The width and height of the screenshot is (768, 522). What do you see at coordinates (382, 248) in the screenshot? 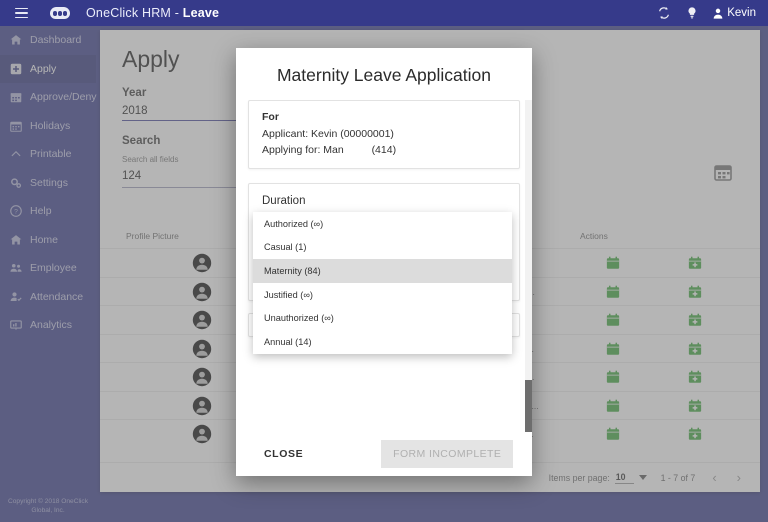
I see `dropdown-option: Casual (1)` at bounding box center [382, 248].